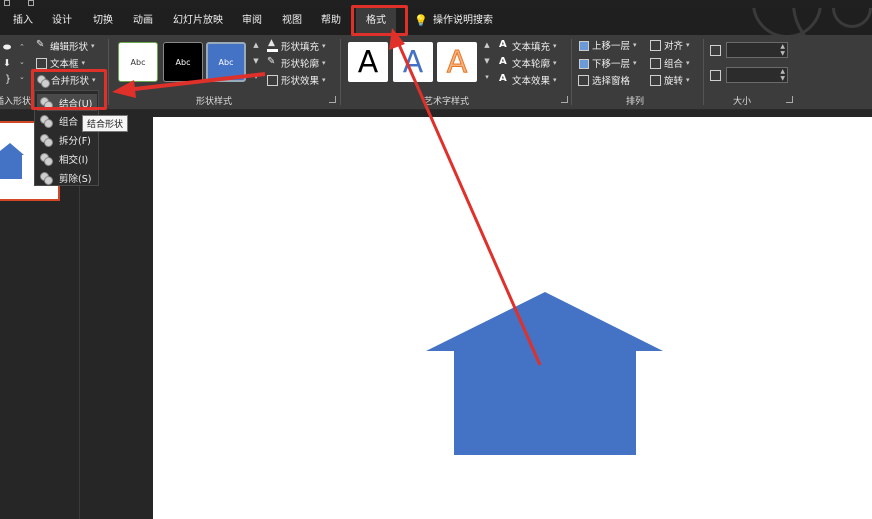 This screenshot has width=872, height=519. I want to click on size-group-label: 大小, so click(742, 102).